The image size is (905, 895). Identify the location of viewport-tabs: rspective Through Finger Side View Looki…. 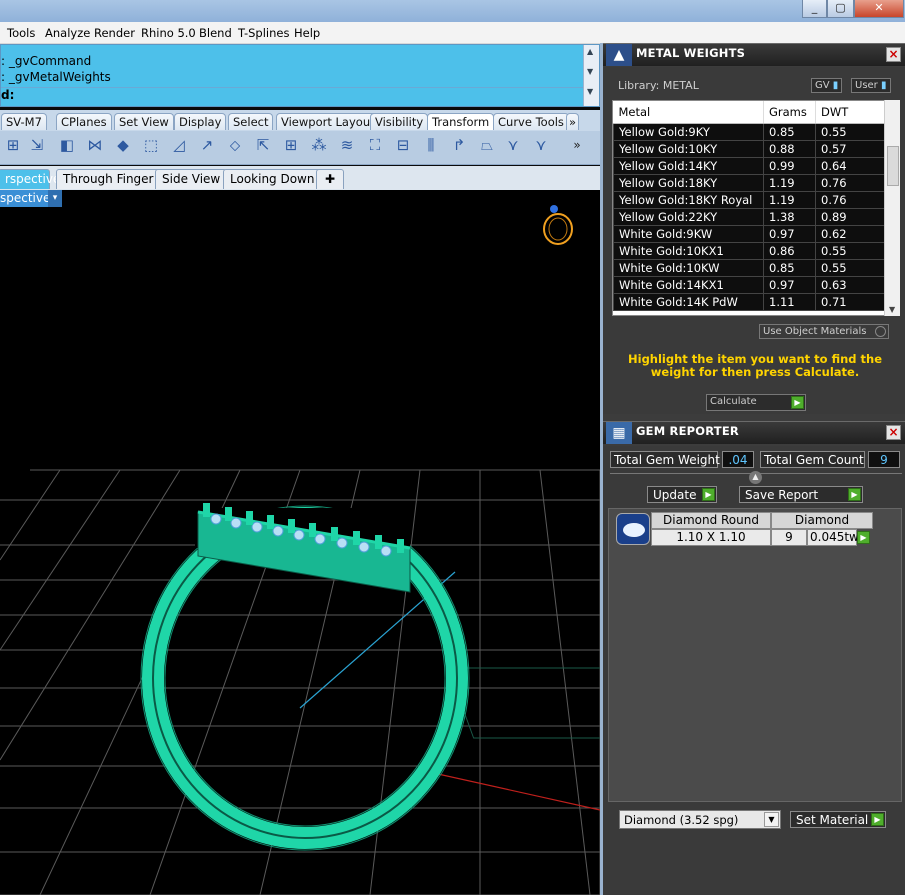
(300, 178).